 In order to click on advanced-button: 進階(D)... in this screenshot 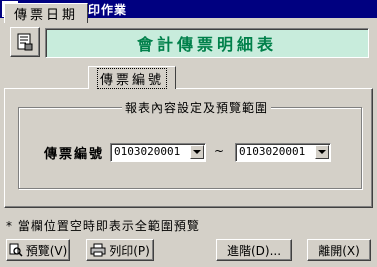, I will do `click(254, 250)`.